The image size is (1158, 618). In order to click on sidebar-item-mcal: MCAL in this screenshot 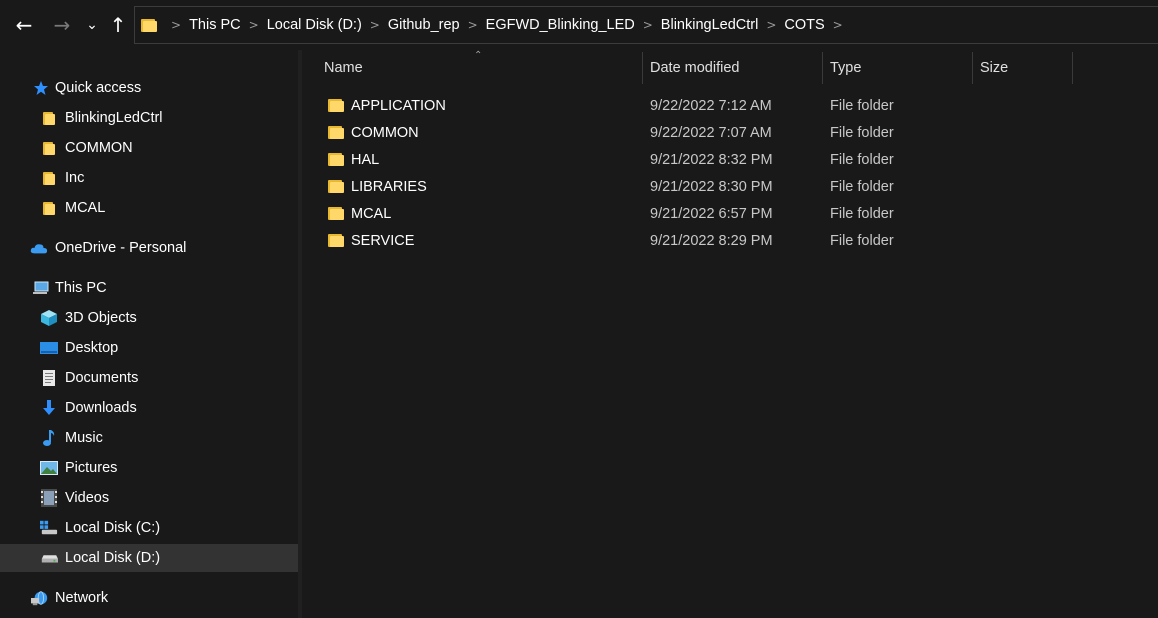, I will do `click(149, 208)`.